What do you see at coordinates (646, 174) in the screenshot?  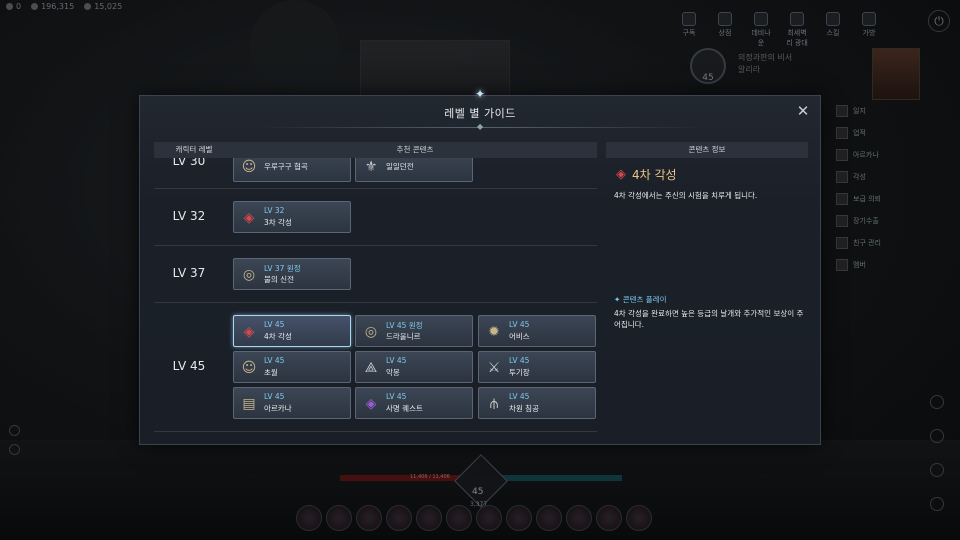 I see `info-title: ◈ 4차 각성` at bounding box center [646, 174].